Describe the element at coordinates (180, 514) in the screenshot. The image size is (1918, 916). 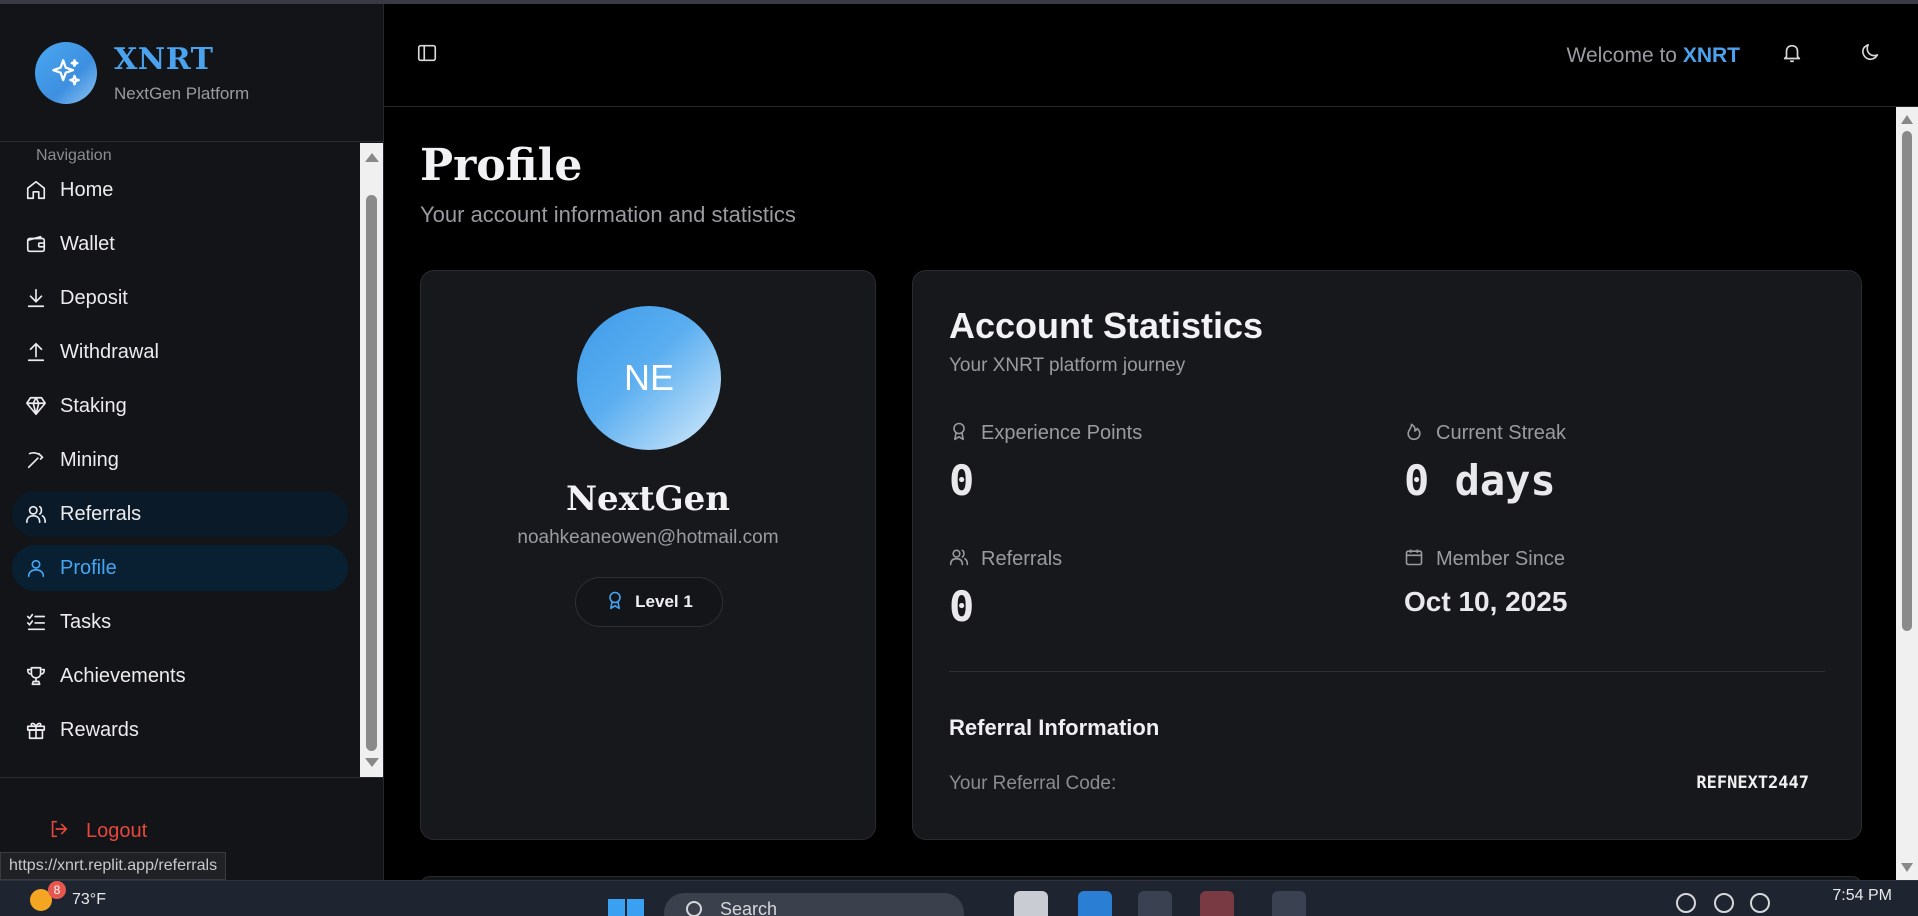
I see `sidebar-item-referrals: Referrals` at that location.